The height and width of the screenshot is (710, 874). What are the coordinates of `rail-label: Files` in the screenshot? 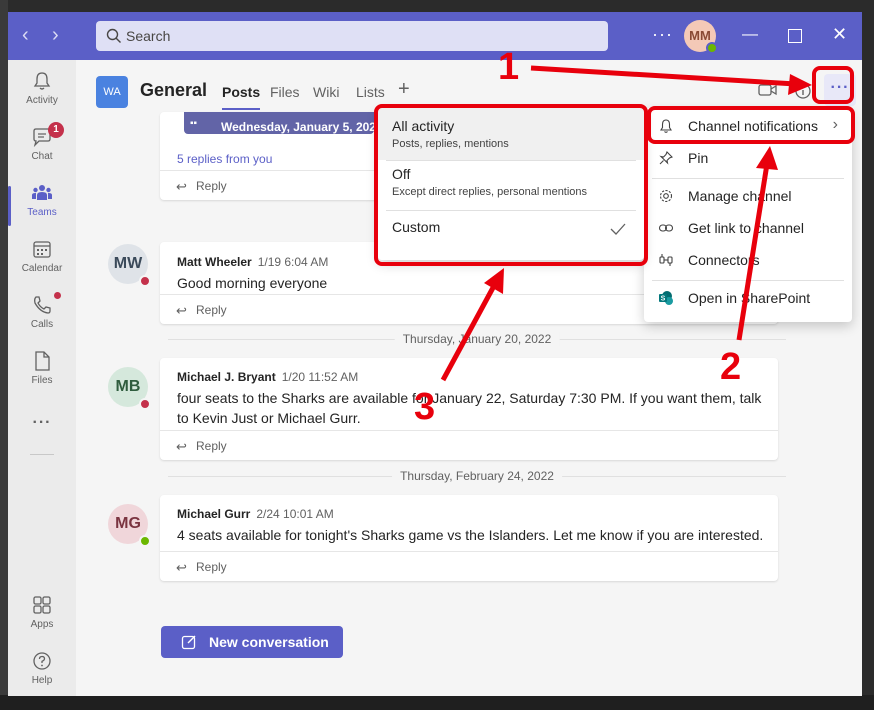 It's located at (42, 380).